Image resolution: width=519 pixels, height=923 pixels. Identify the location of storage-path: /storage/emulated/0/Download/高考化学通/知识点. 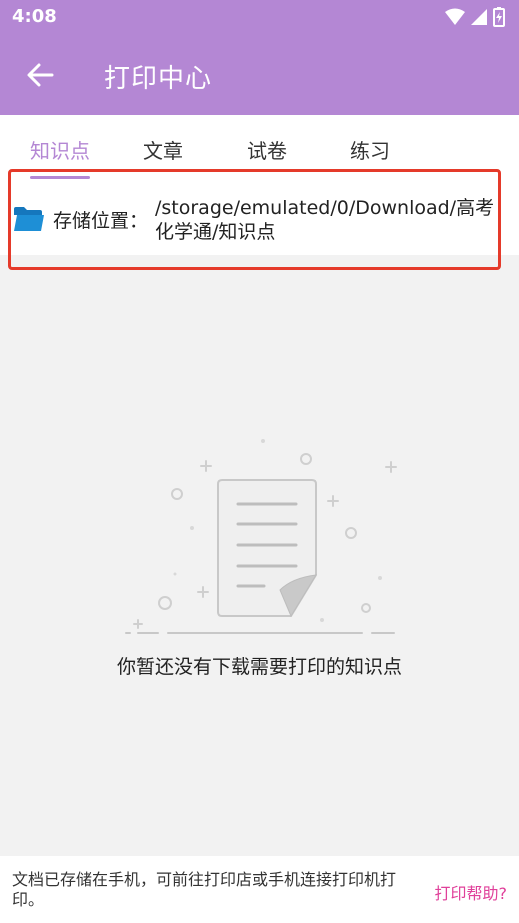
(325, 220).